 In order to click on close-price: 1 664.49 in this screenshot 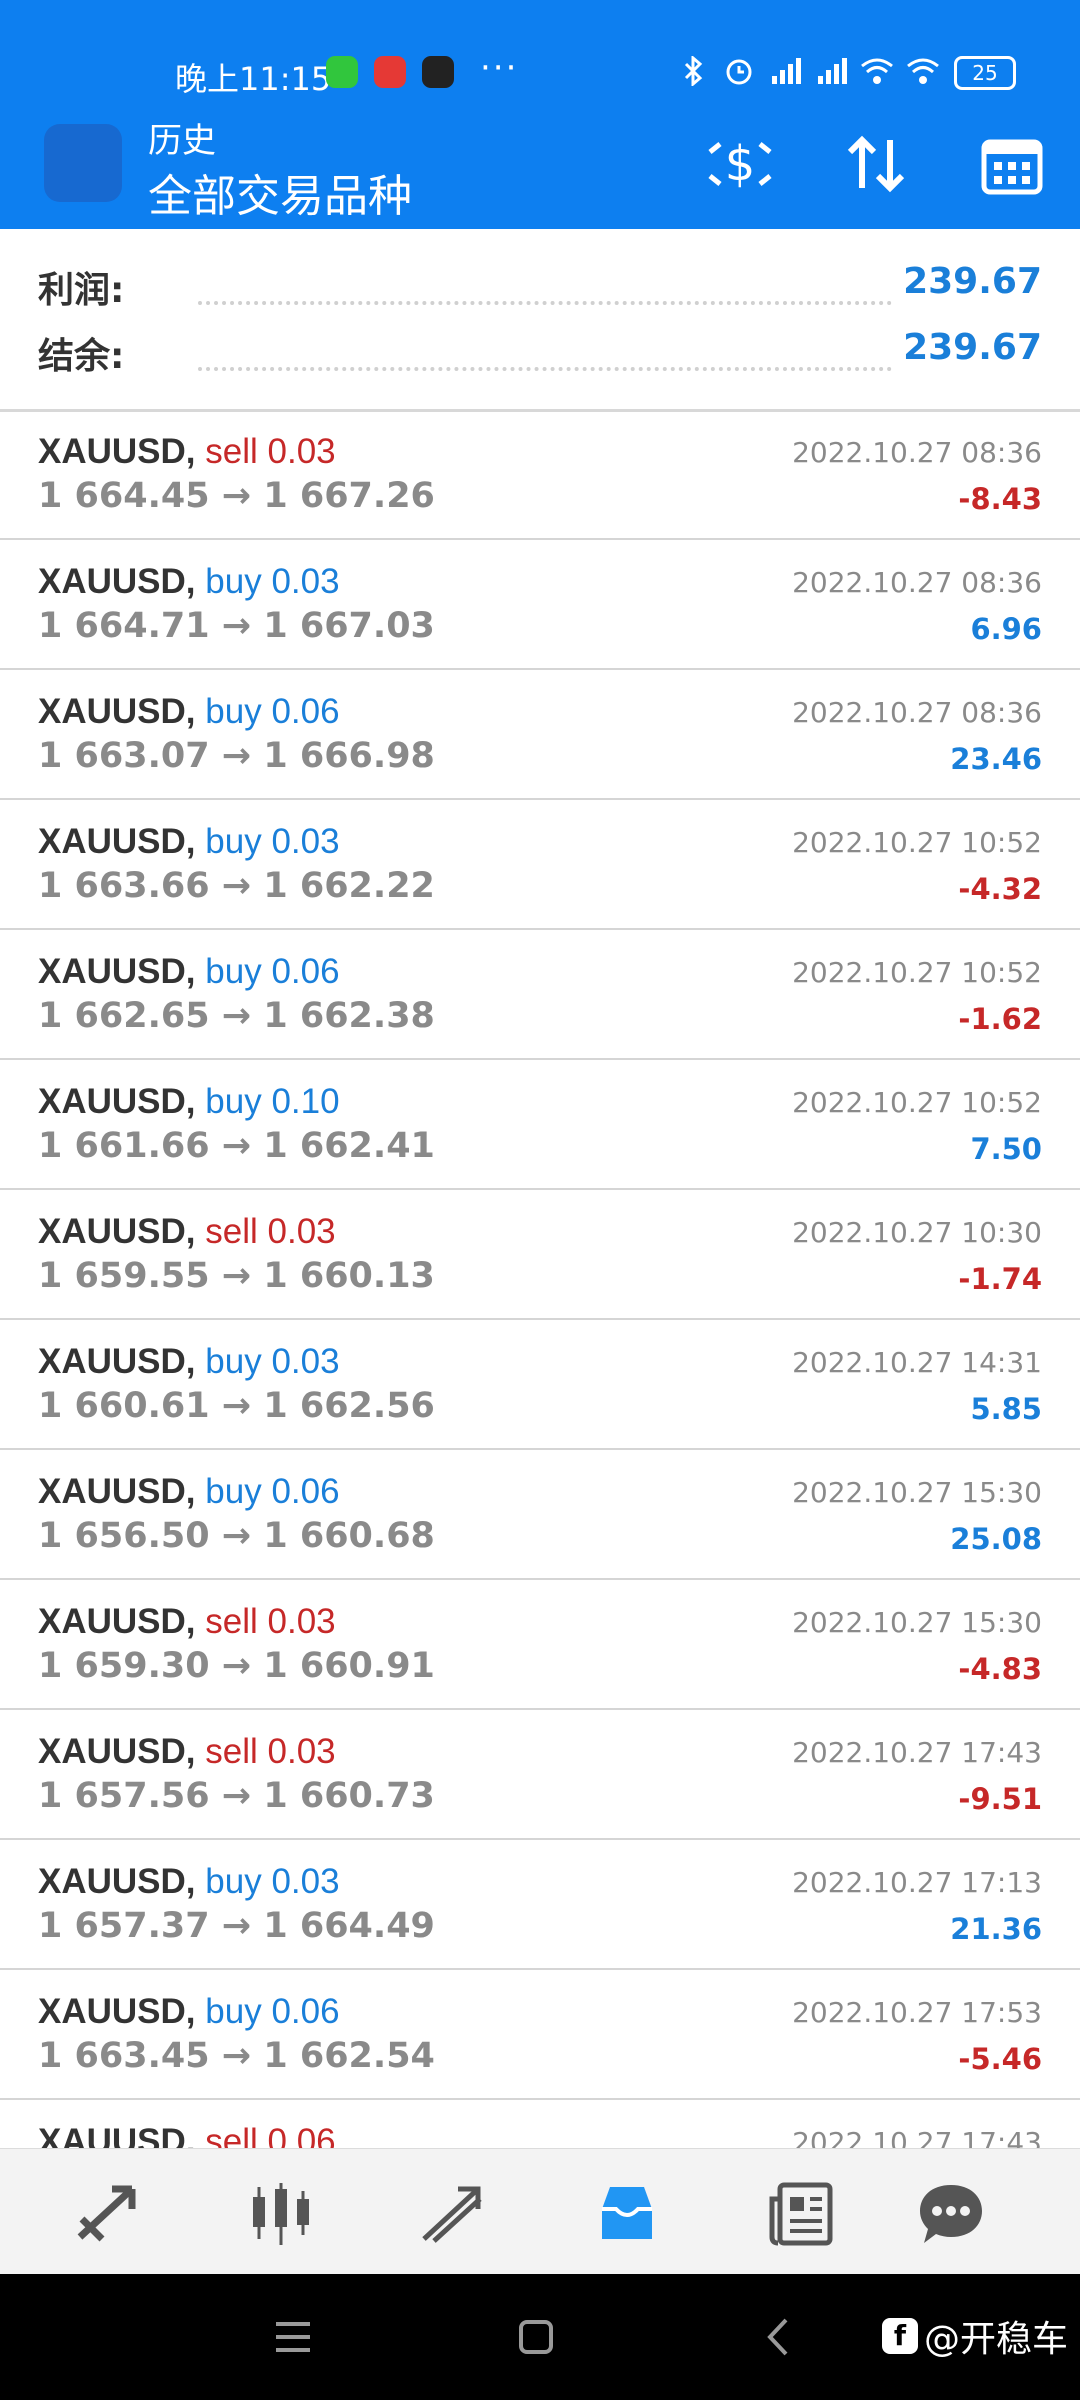, I will do `click(349, 1926)`.